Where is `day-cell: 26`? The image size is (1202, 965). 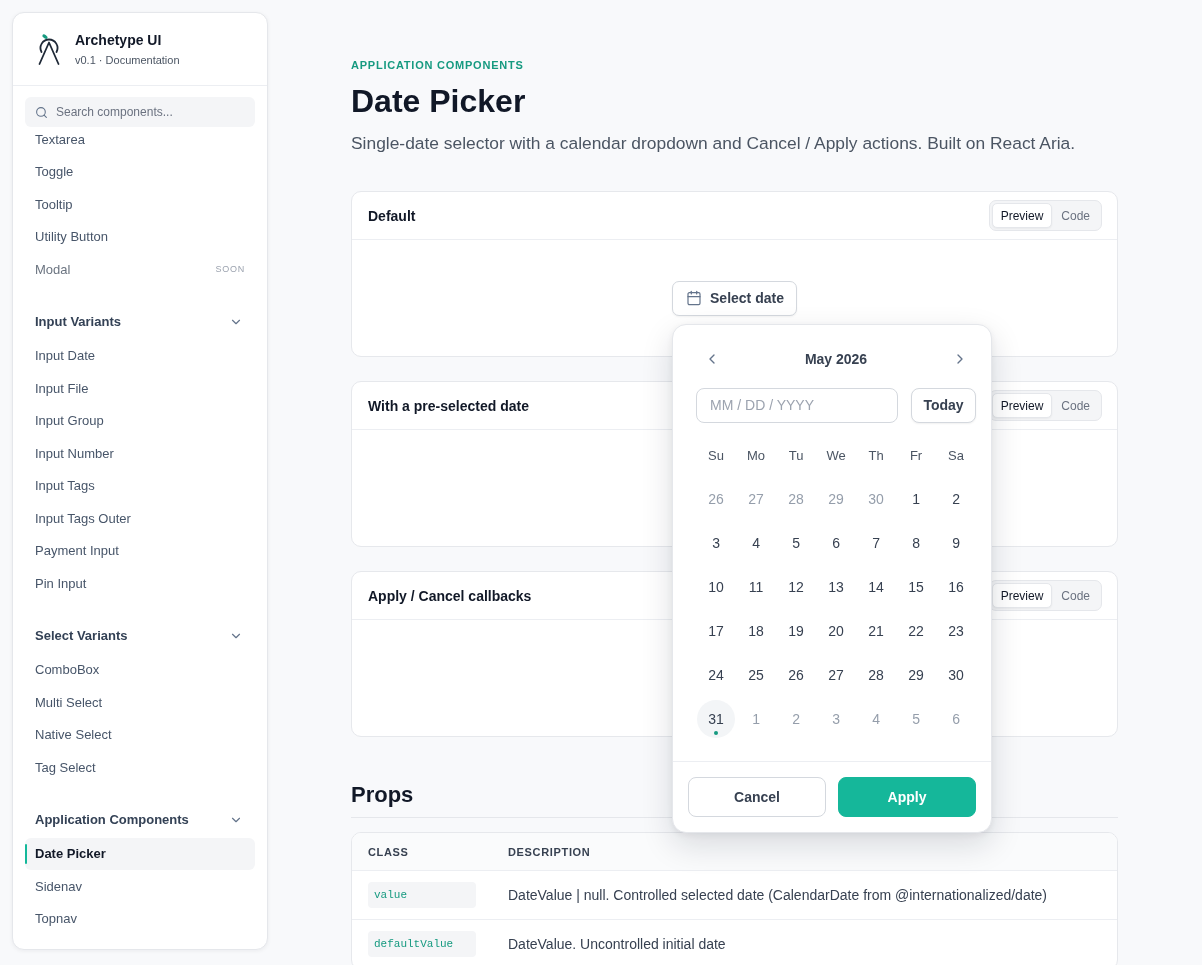 day-cell: 26 is located at coordinates (796, 674).